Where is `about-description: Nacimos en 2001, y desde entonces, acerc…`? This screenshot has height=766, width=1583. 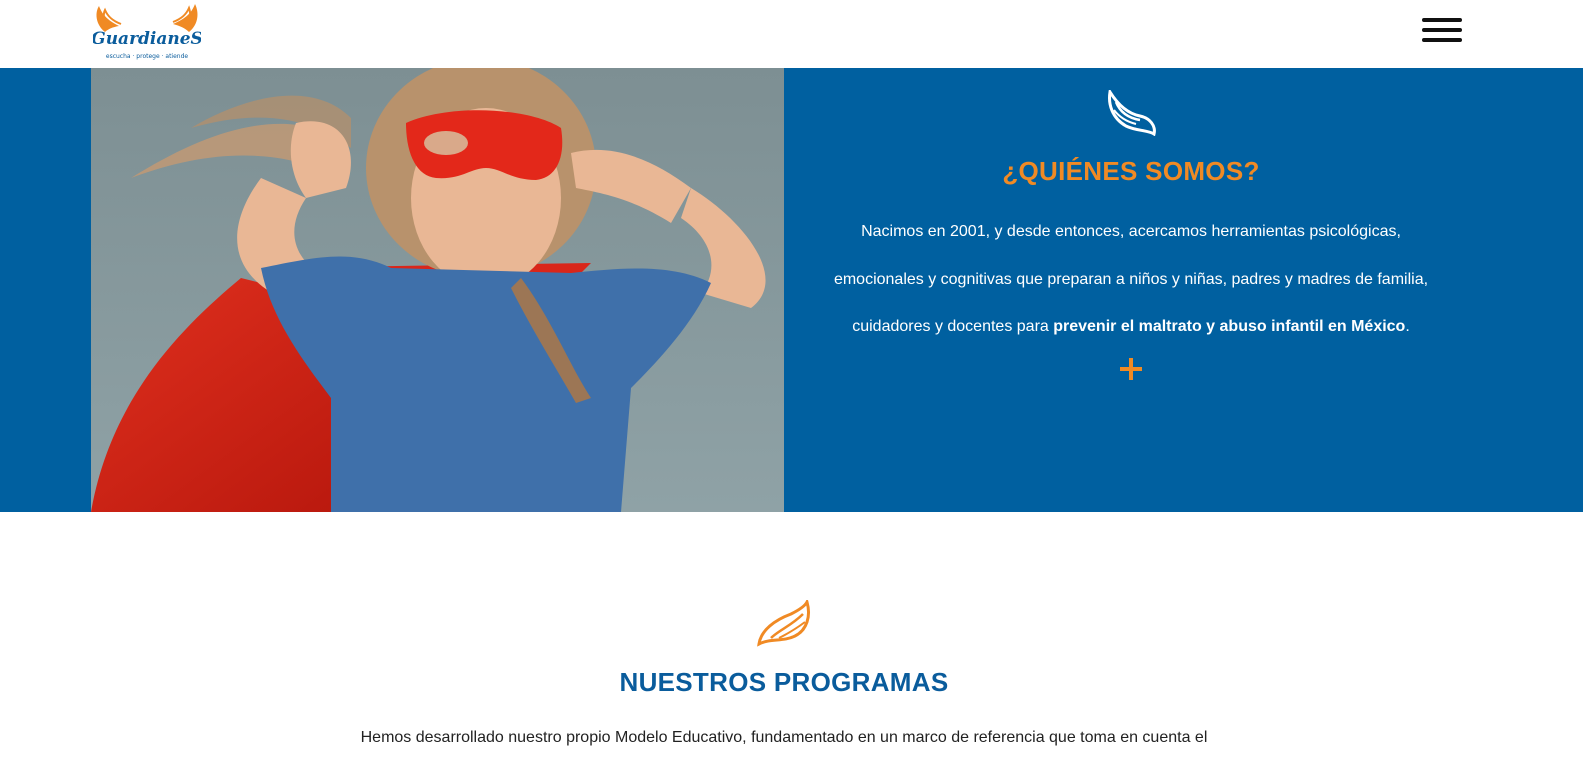 about-description: Nacimos en 2001, y desde entonces, acerc… is located at coordinates (1131, 279).